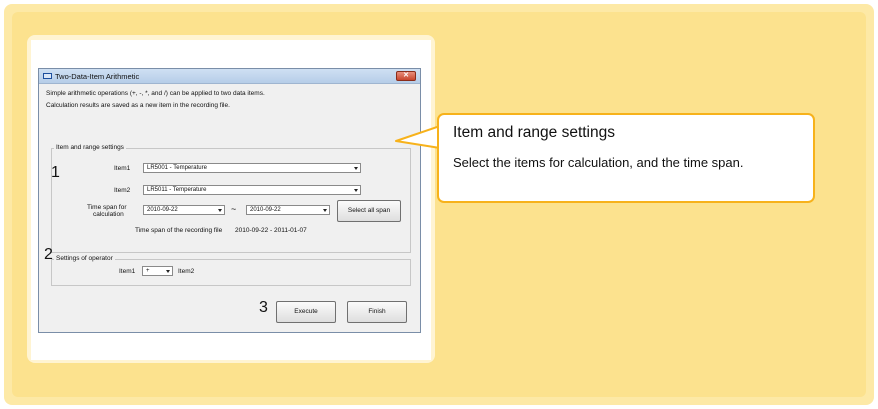  I want to click on callout-title: Item and range settings, so click(534, 132).